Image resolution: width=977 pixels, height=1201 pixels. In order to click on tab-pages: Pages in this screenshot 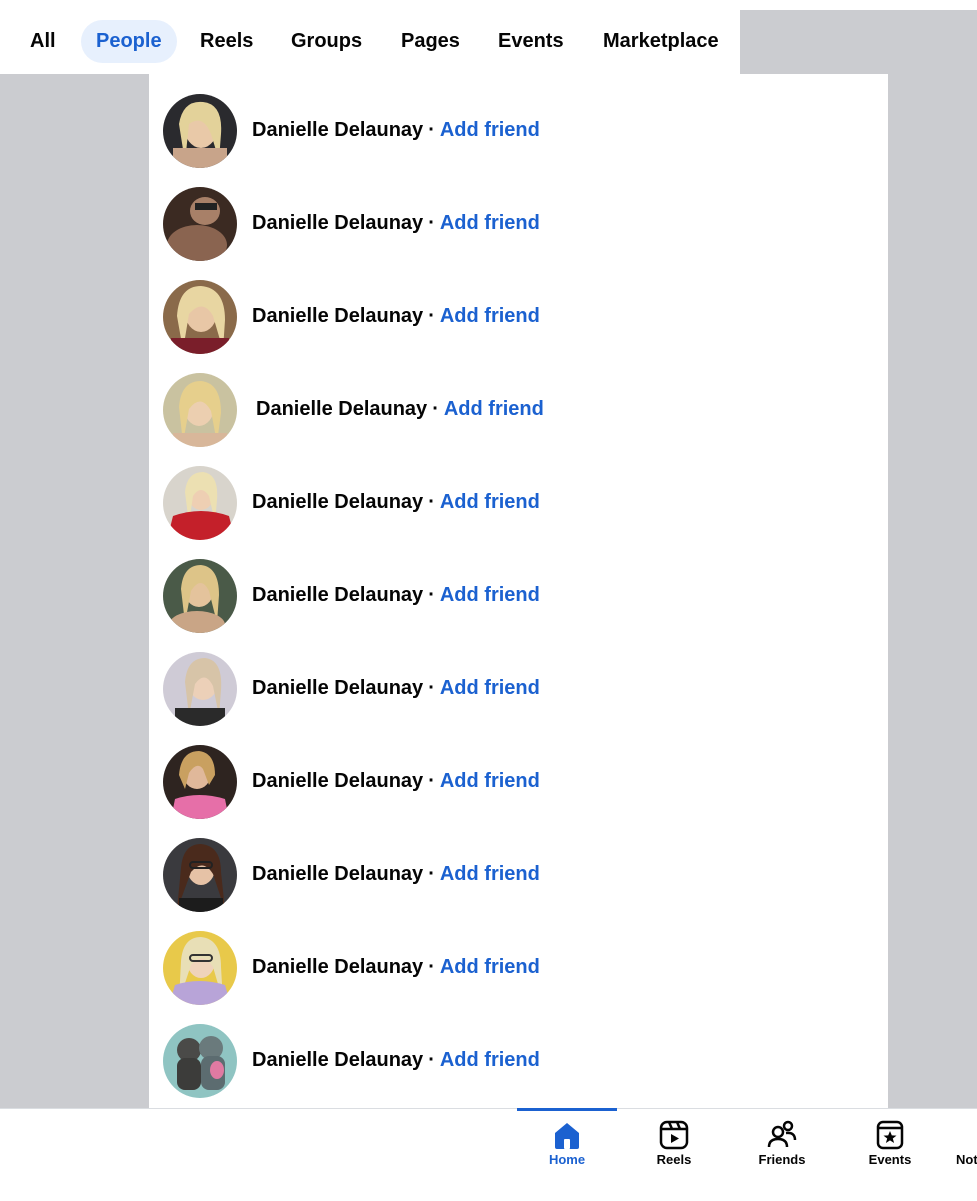, I will do `click(430, 41)`.